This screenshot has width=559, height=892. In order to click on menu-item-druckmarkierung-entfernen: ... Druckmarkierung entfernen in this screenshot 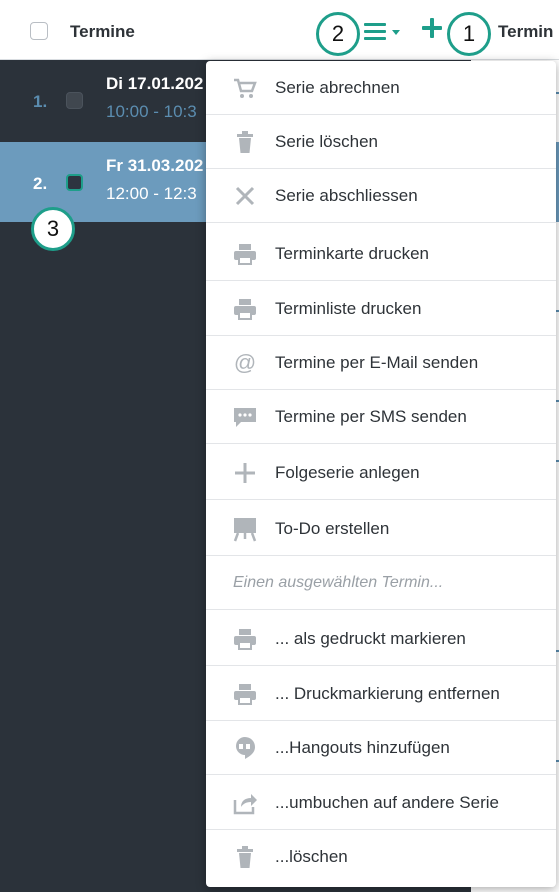, I will do `click(381, 694)`.